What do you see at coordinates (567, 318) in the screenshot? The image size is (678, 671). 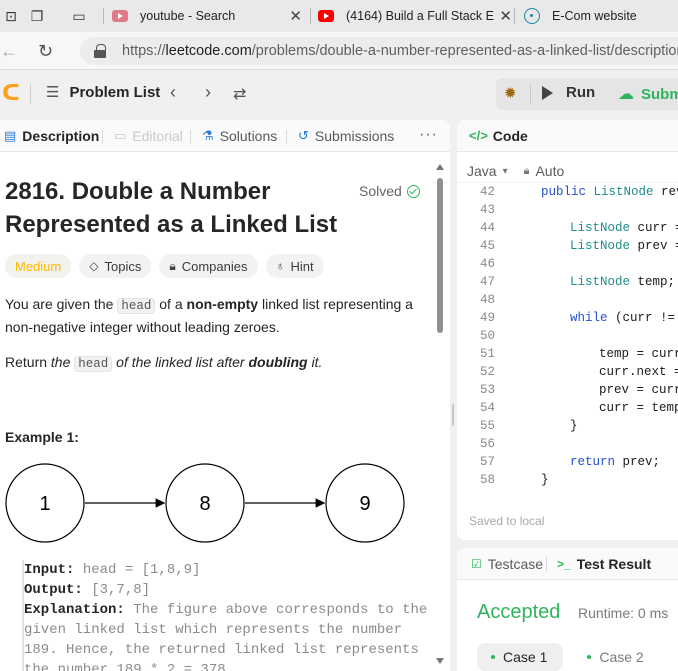 I see `code-line: 49 while (curr !=` at bounding box center [567, 318].